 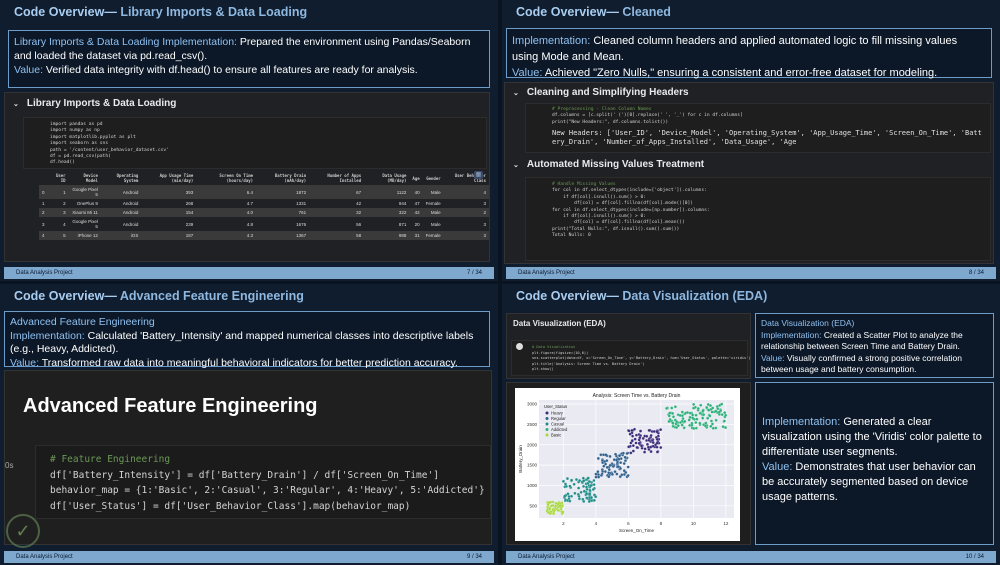 What do you see at coordinates (547, 424) in the screenshot?
I see `legend-marker` at bounding box center [547, 424].